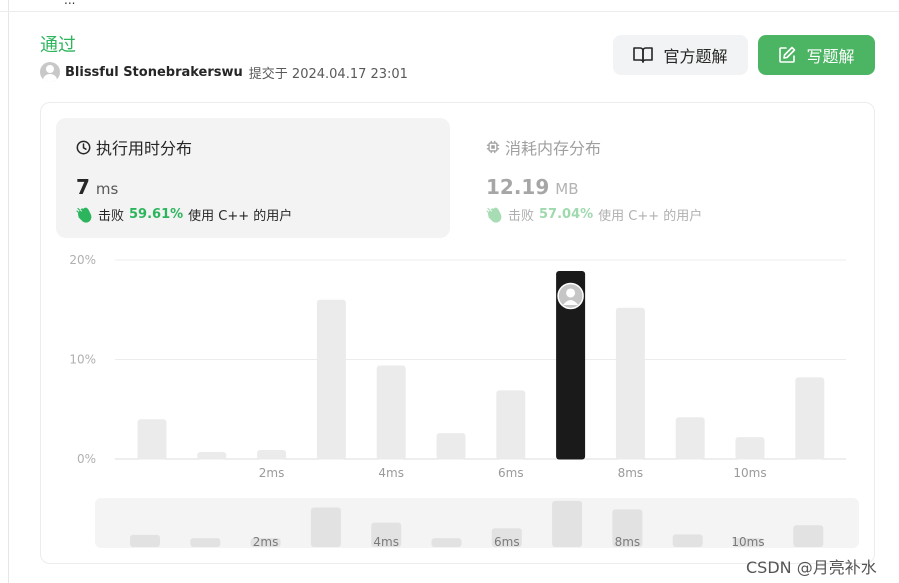 The image size is (899, 583). Describe the element at coordinates (386, 542) in the screenshot. I see `overview-tick-label: 4ms` at that location.